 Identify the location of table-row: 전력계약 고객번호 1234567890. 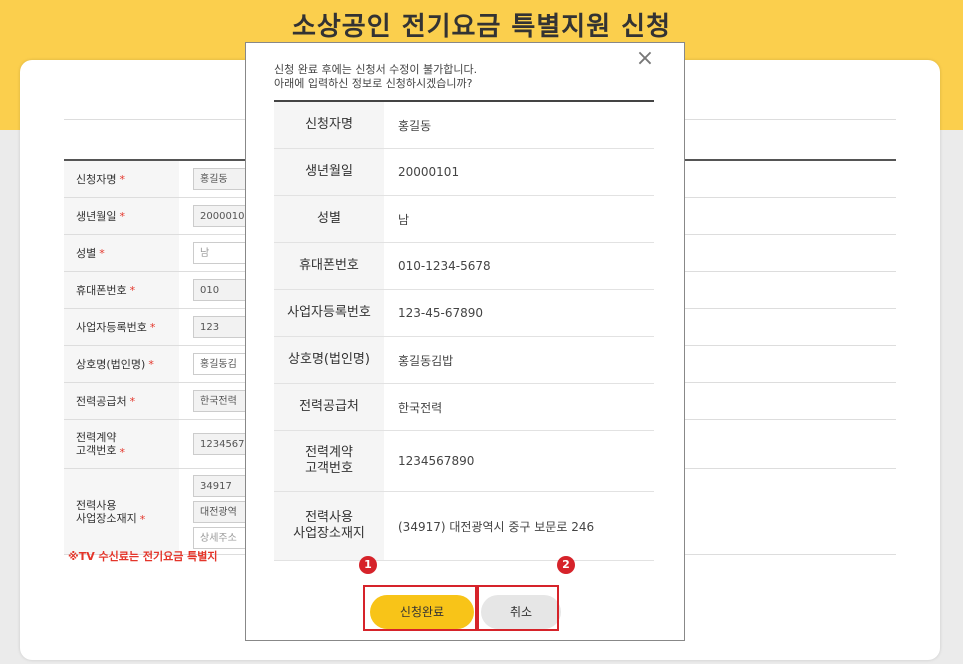
(464, 461).